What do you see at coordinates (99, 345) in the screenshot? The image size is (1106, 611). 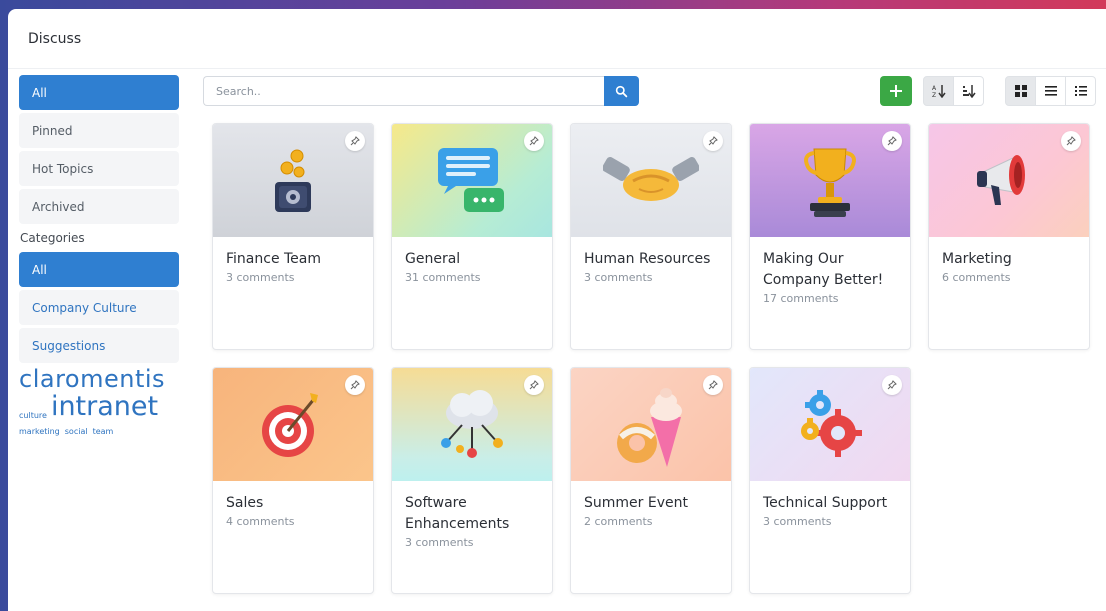 I see `category-suggestions: Suggestions` at bounding box center [99, 345].